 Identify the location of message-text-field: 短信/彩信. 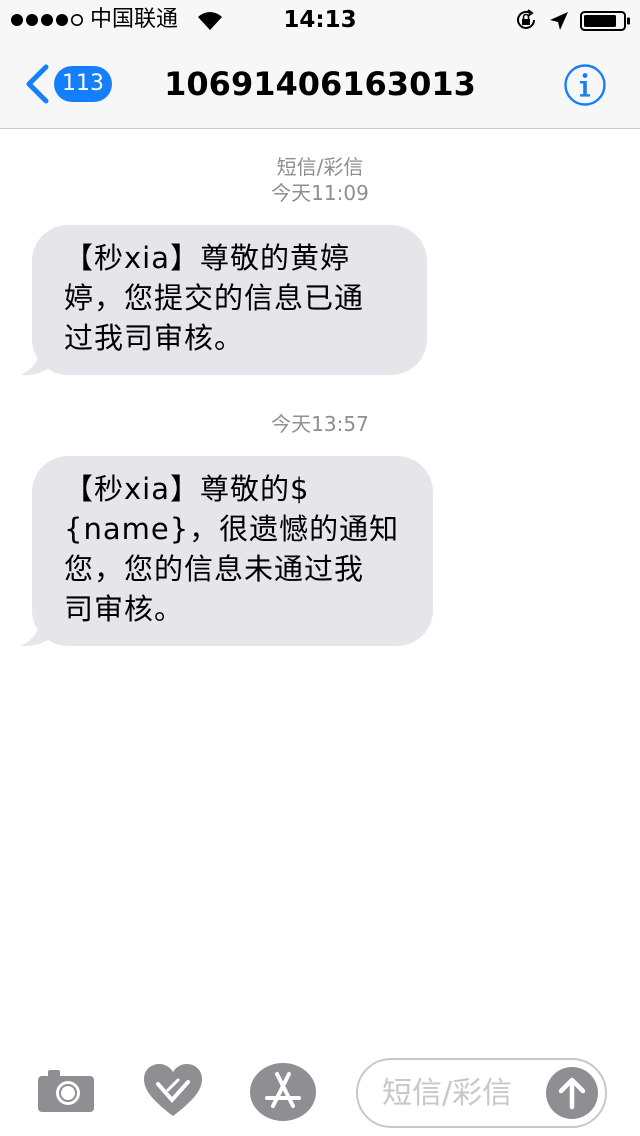
(481, 1093).